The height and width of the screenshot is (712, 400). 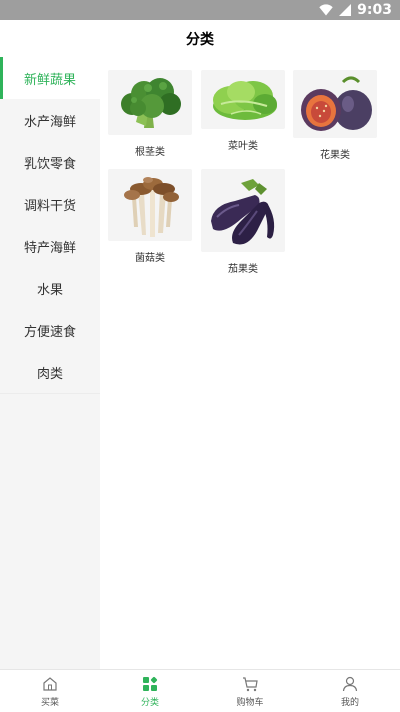 What do you see at coordinates (243, 146) in the screenshot?
I see `category-label: 菜叶类` at bounding box center [243, 146].